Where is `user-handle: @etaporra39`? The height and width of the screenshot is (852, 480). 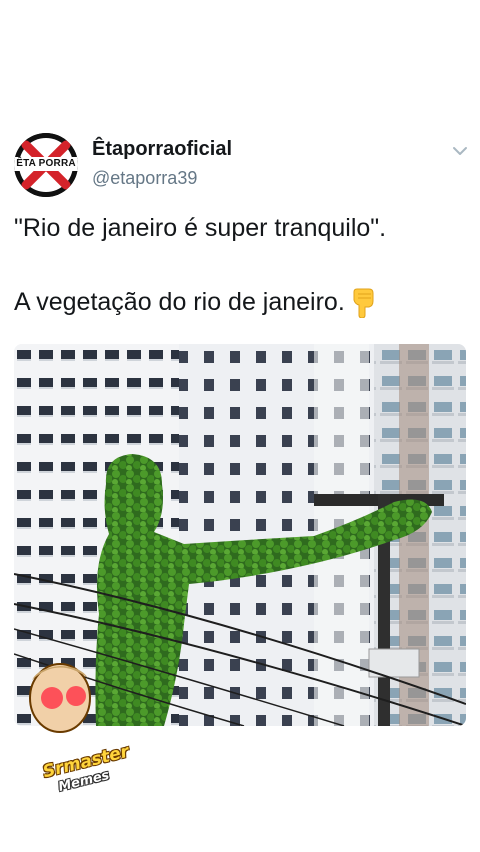
user-handle: @etaporra39 is located at coordinates (144, 178).